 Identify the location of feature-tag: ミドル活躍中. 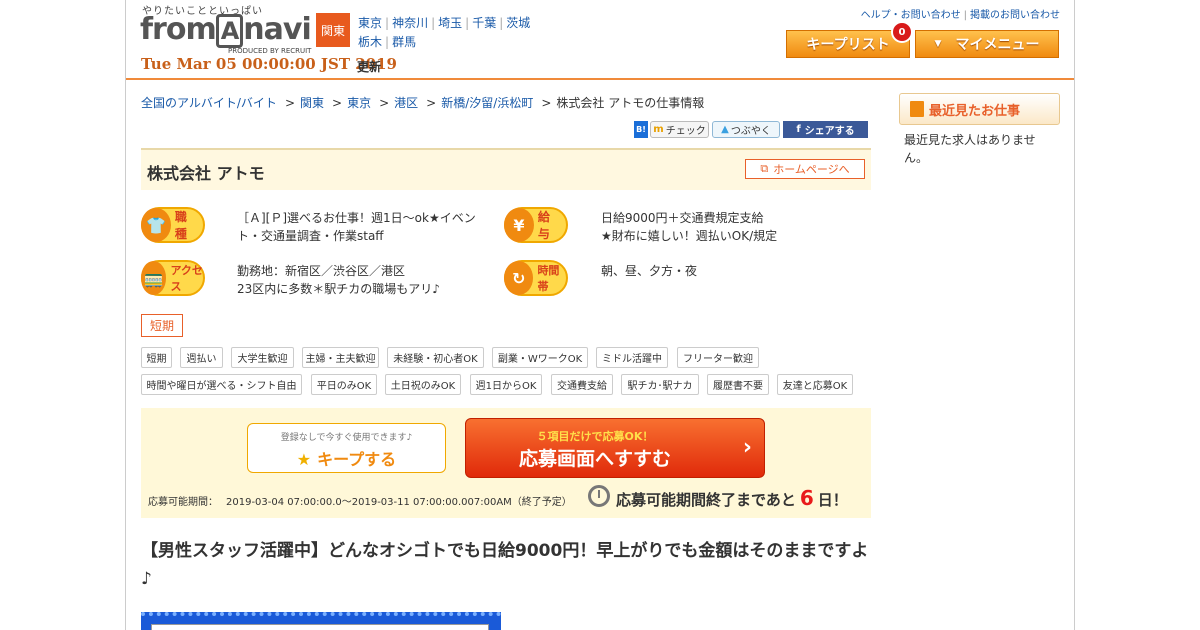
(632, 357).